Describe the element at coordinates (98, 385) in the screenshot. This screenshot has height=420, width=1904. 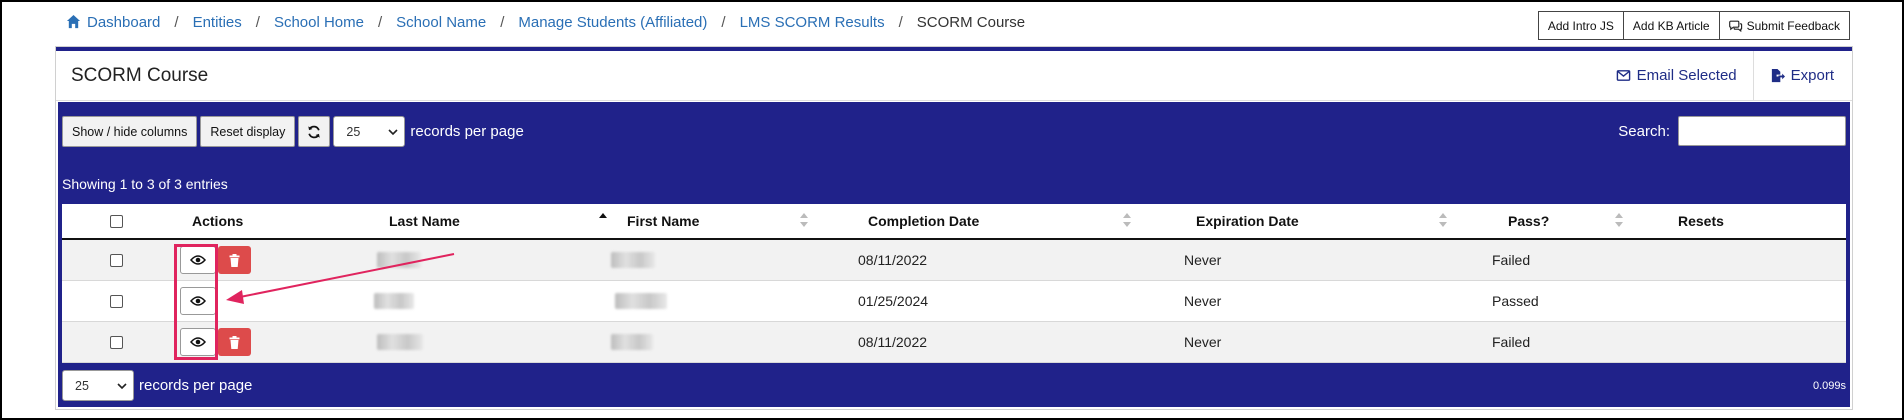
I see `footer-page-size-select: 25` at that location.